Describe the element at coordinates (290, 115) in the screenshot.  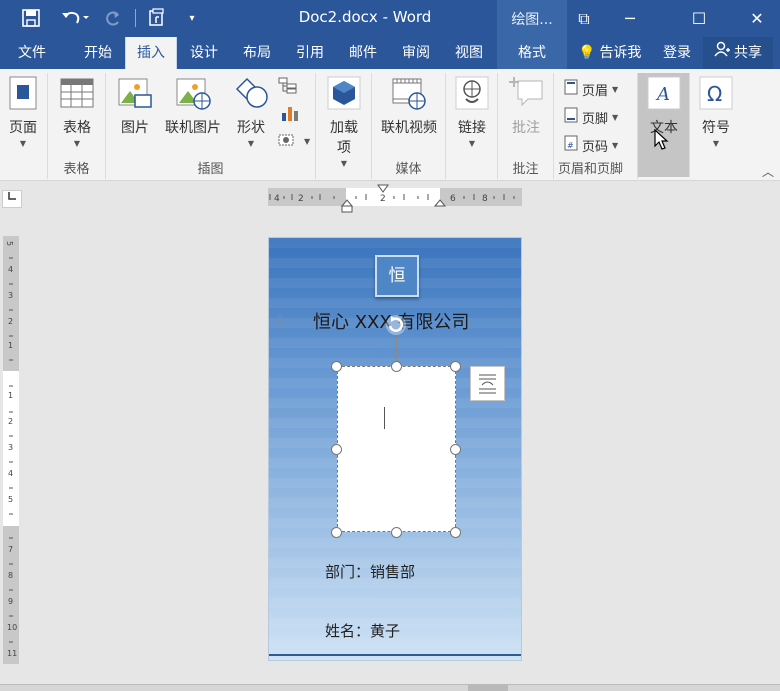
I see `chart-button` at that location.